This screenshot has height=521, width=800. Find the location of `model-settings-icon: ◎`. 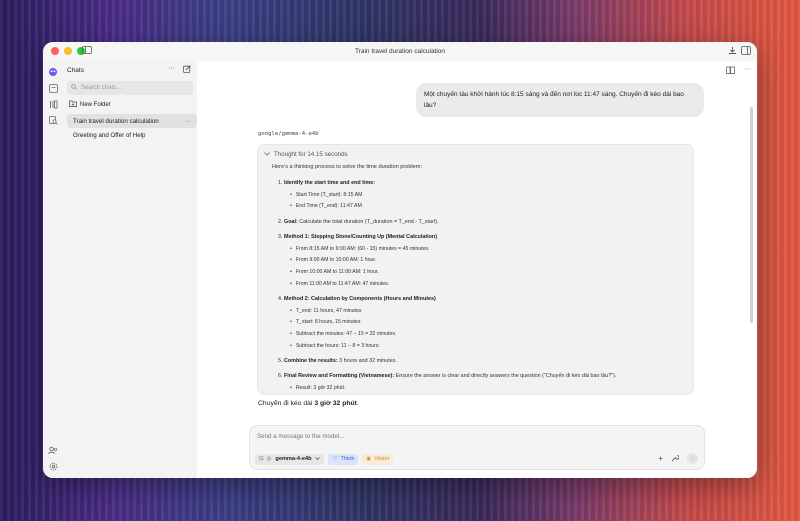

model-settings-icon: ◎ is located at coordinates (269, 459).